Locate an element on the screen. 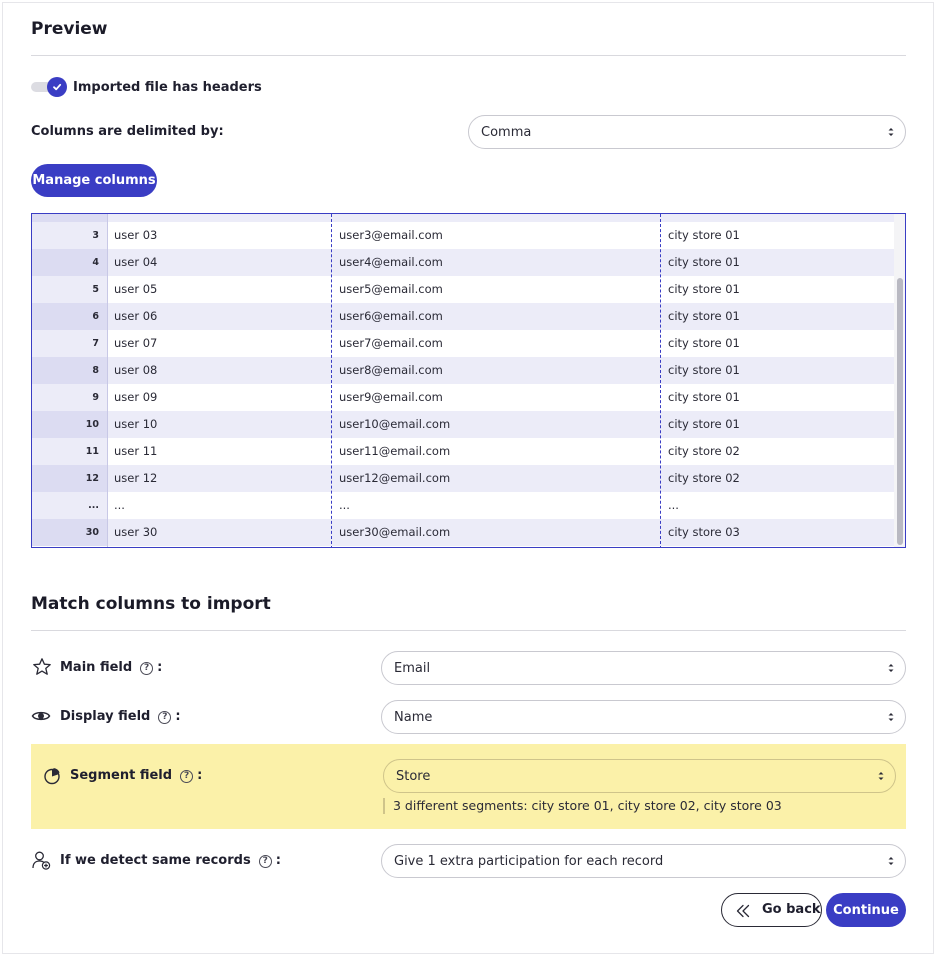 Image resolution: width=936 pixels, height=956 pixels. display-field-label-text: Display field is located at coordinates (105, 716).